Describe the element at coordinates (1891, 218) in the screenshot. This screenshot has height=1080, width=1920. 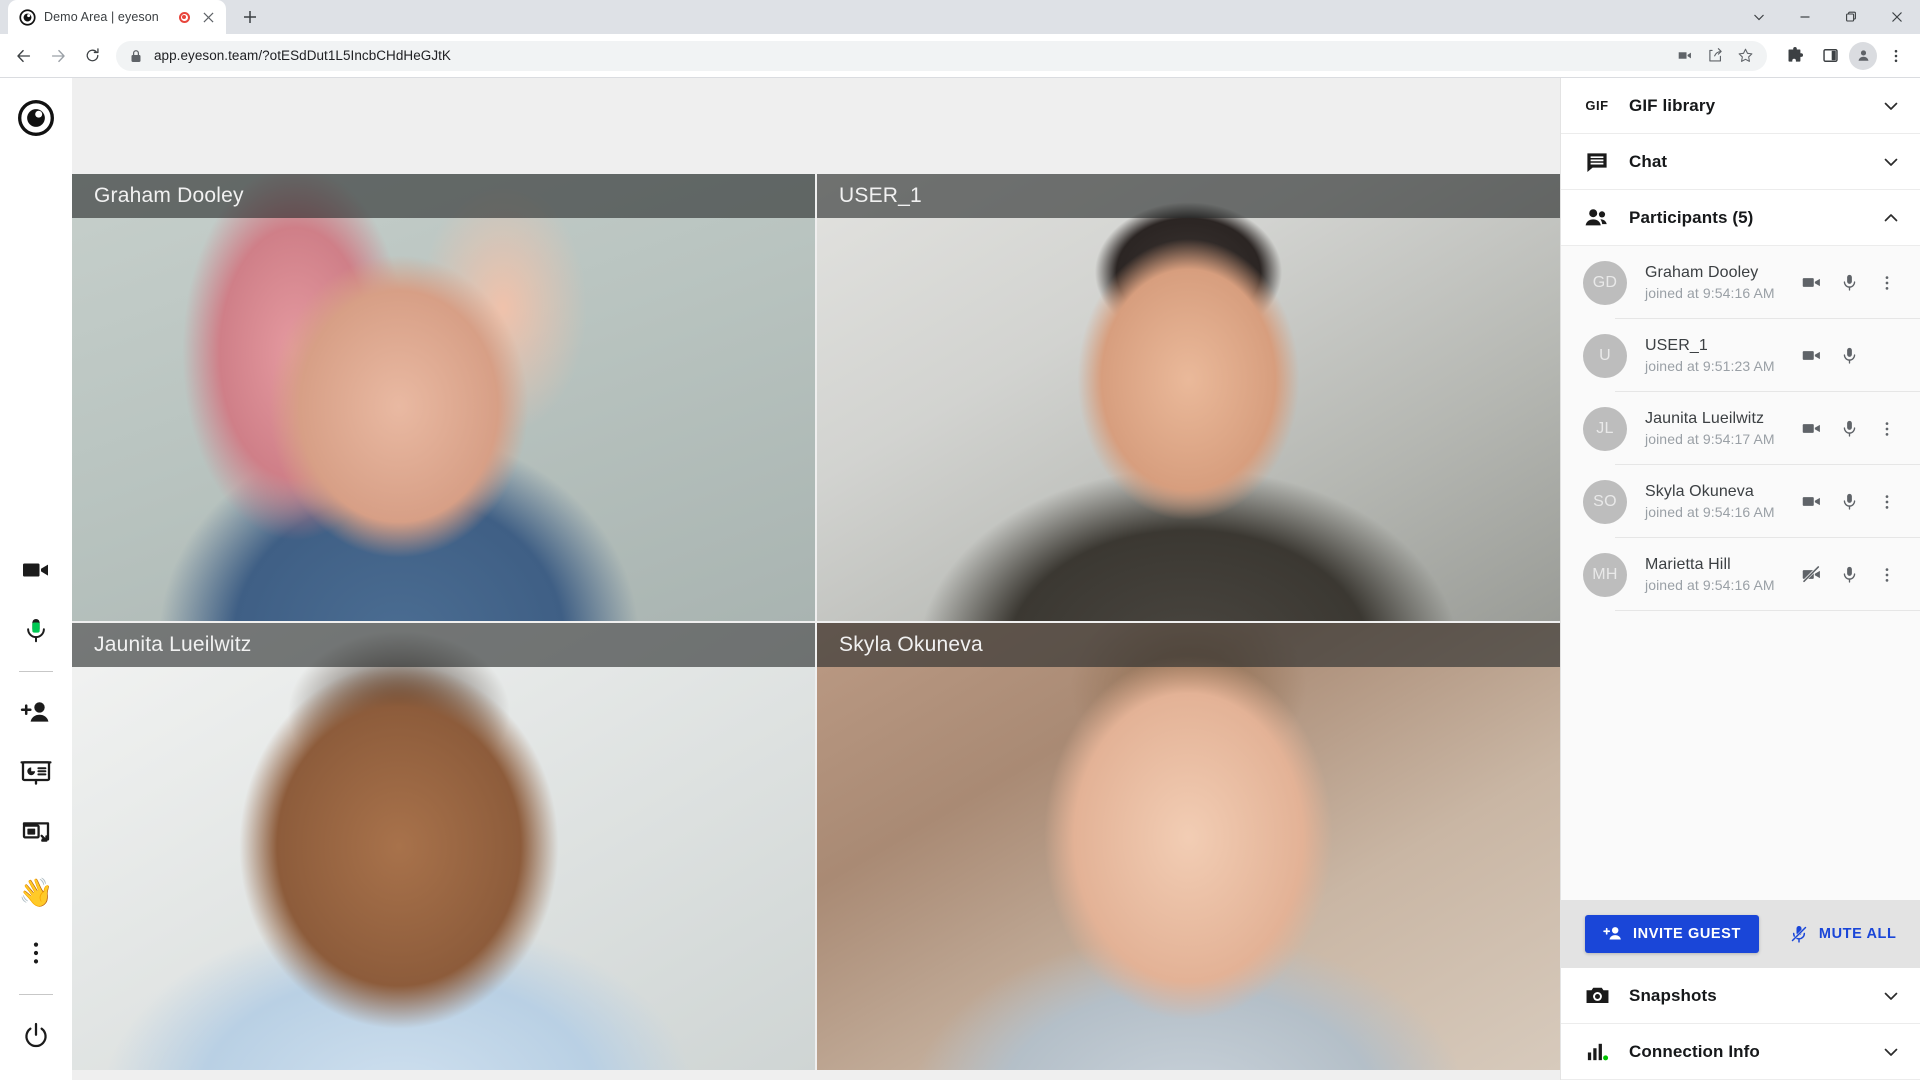
I see `chevron-up-icon` at that location.